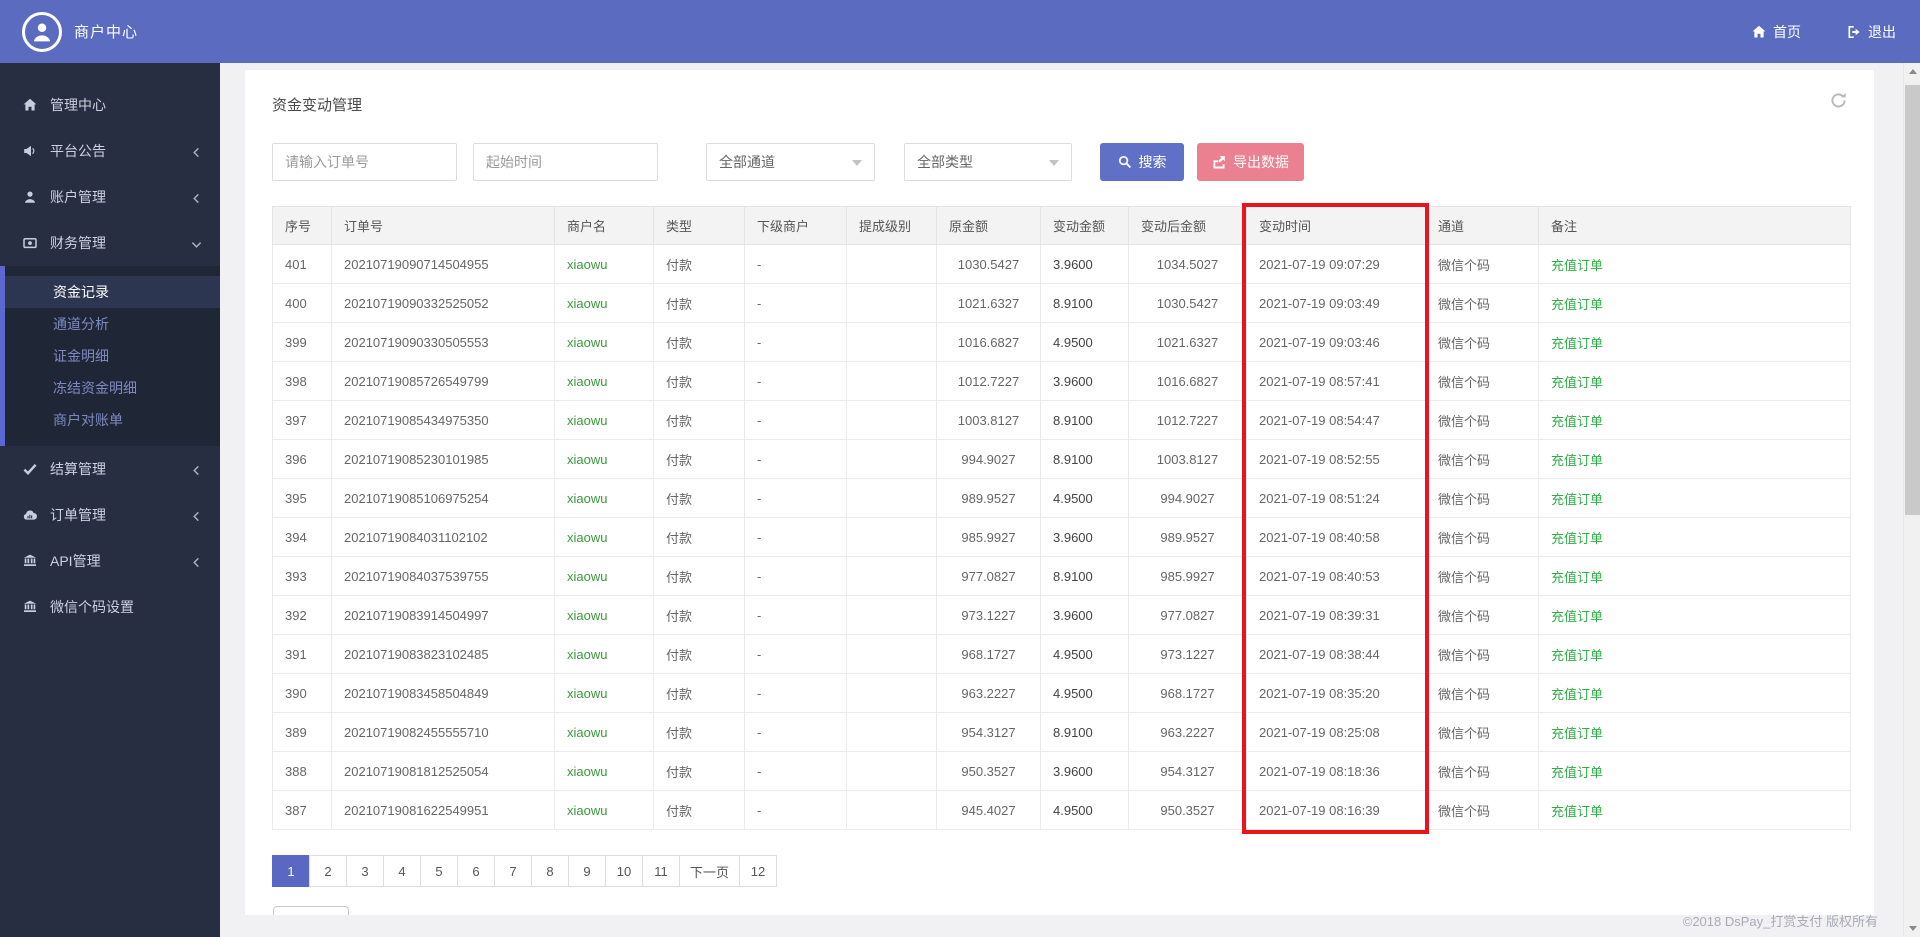  What do you see at coordinates (513, 871) in the screenshot?
I see `page-button-7: 7` at bounding box center [513, 871].